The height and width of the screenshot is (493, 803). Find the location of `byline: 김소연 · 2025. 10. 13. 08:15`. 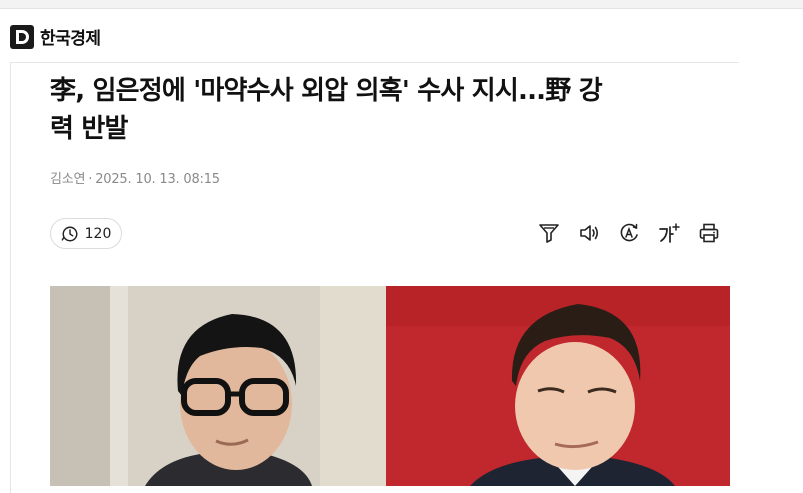

byline: 김소연 · 2025. 10. 13. 08:15 is located at coordinates (135, 177).